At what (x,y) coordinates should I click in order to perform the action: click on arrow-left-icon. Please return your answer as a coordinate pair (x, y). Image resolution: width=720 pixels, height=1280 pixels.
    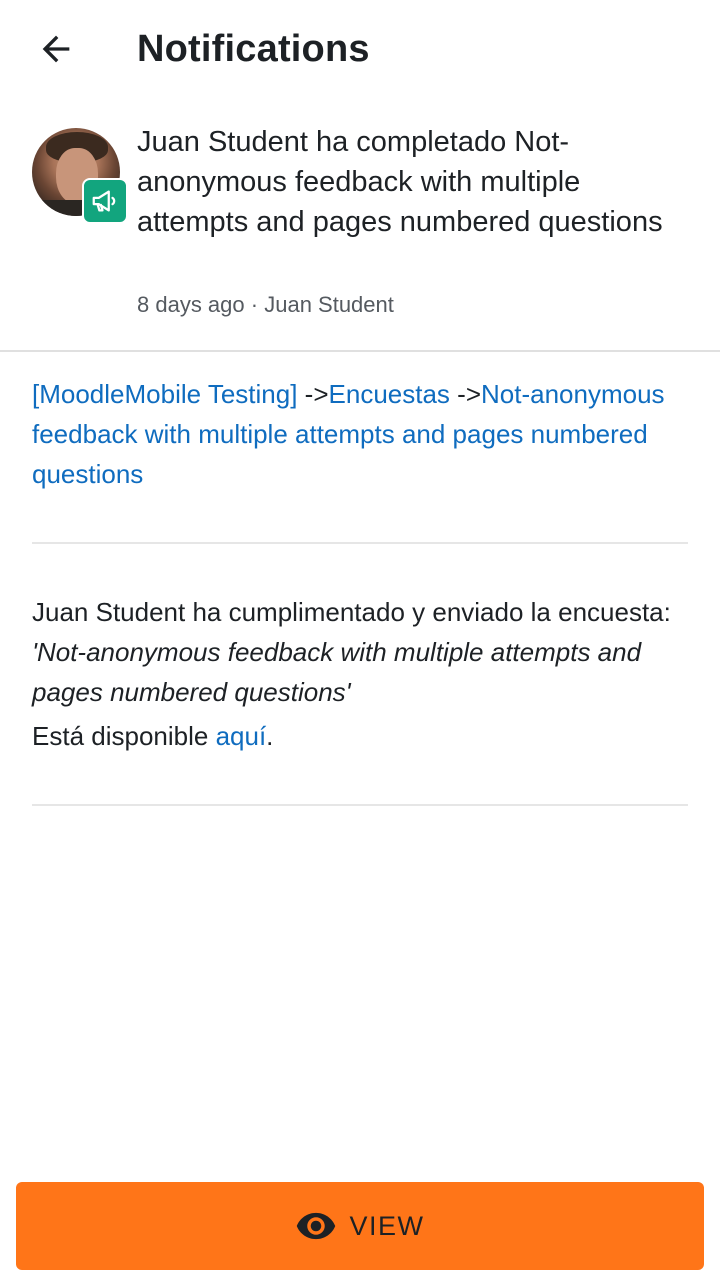
    Looking at the image, I should click on (56, 49).